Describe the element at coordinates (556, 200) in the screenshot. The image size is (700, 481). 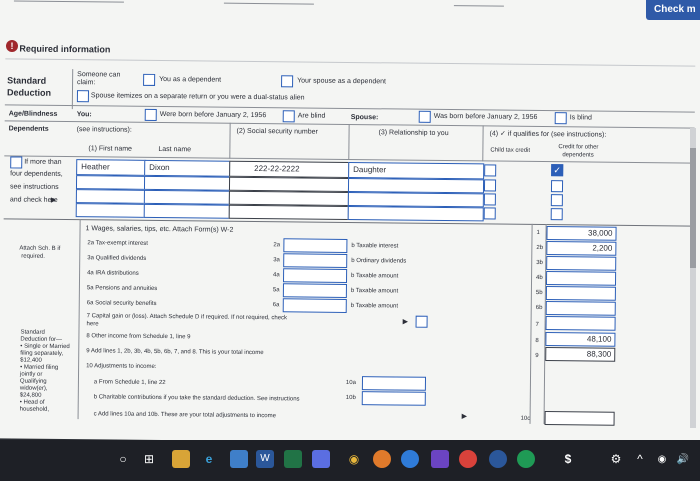
I see `dep3-other-credit-checkbox` at that location.